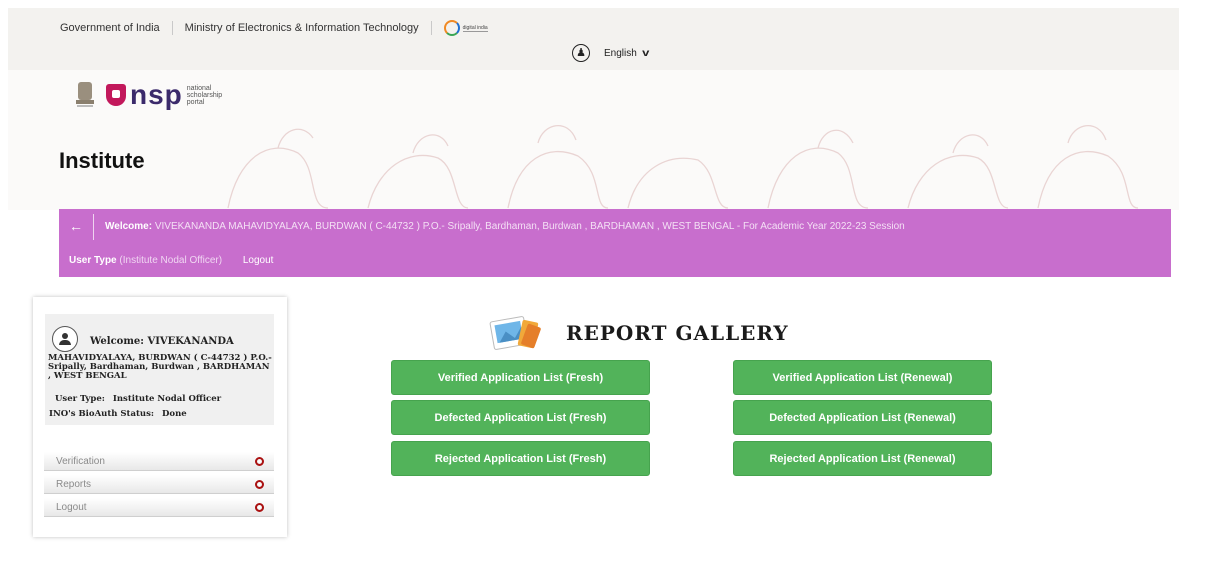 This screenshot has width=1207, height=565. What do you see at coordinates (76, 226) in the screenshot?
I see `back-arrow-icon: ←` at bounding box center [76, 226].